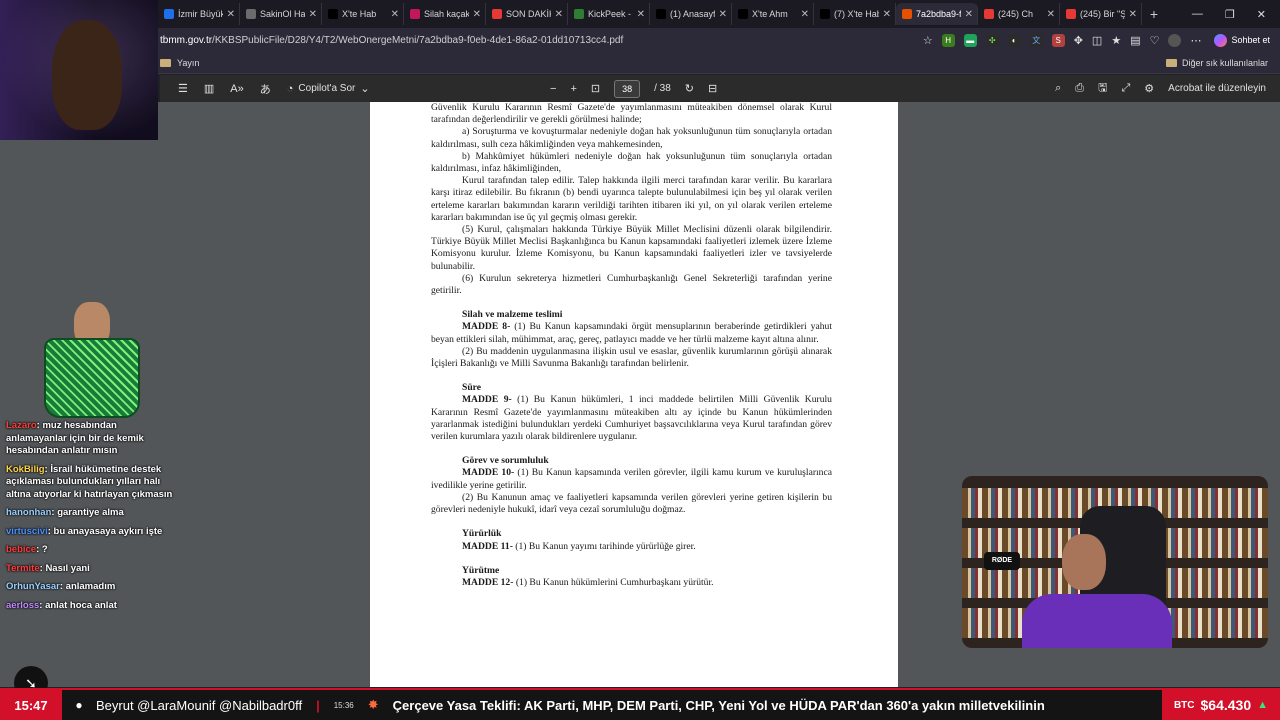  What do you see at coordinates (527, 14) in the screenshot?
I see `tab-4: SON DAKİK ✕` at bounding box center [527, 14].